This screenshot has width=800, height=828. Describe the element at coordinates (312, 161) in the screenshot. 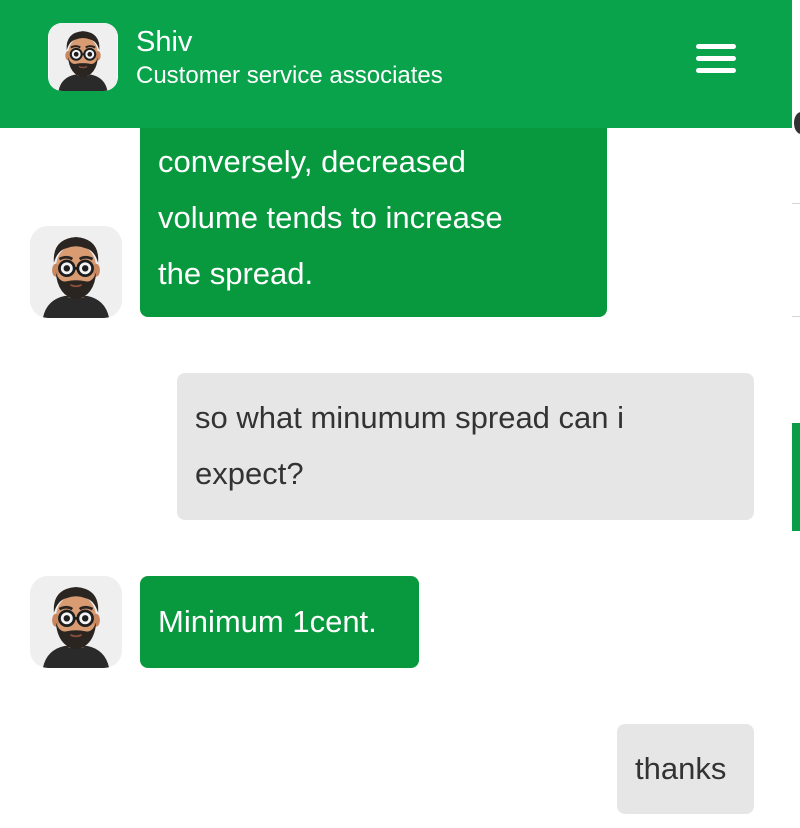

I see `message-line: conversely, decreased` at that location.